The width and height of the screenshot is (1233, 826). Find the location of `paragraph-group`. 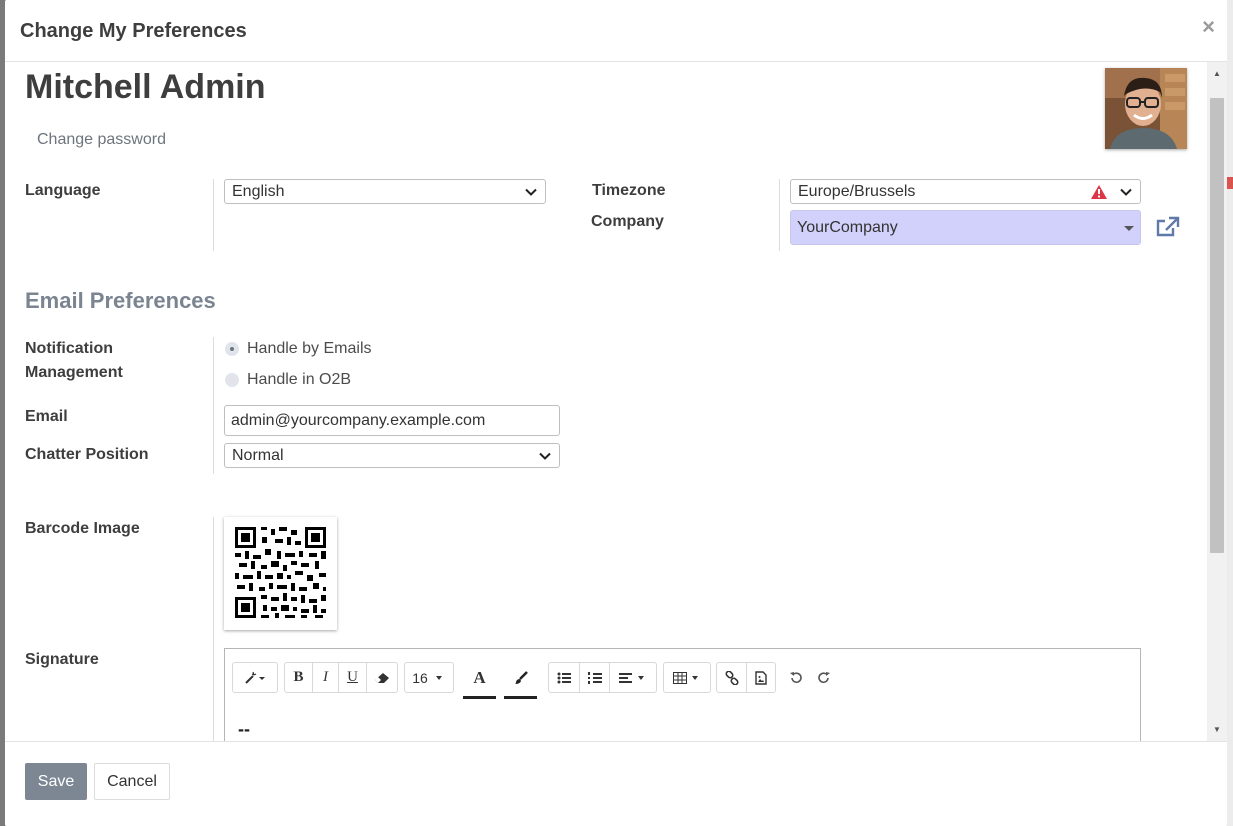

paragraph-group is located at coordinates (602, 677).